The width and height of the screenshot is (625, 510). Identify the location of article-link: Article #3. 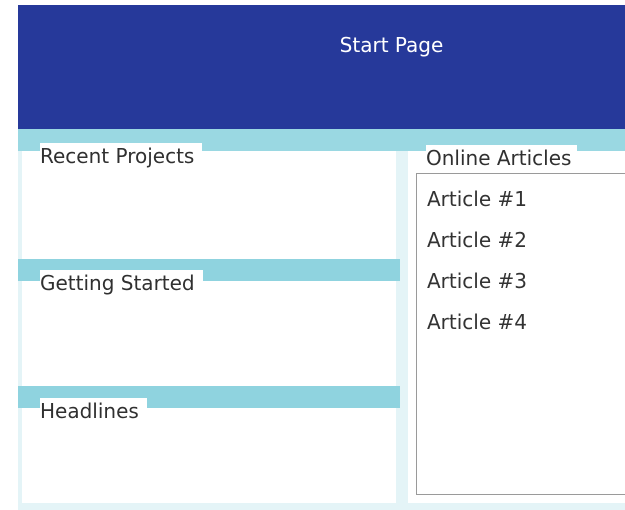
(477, 281).